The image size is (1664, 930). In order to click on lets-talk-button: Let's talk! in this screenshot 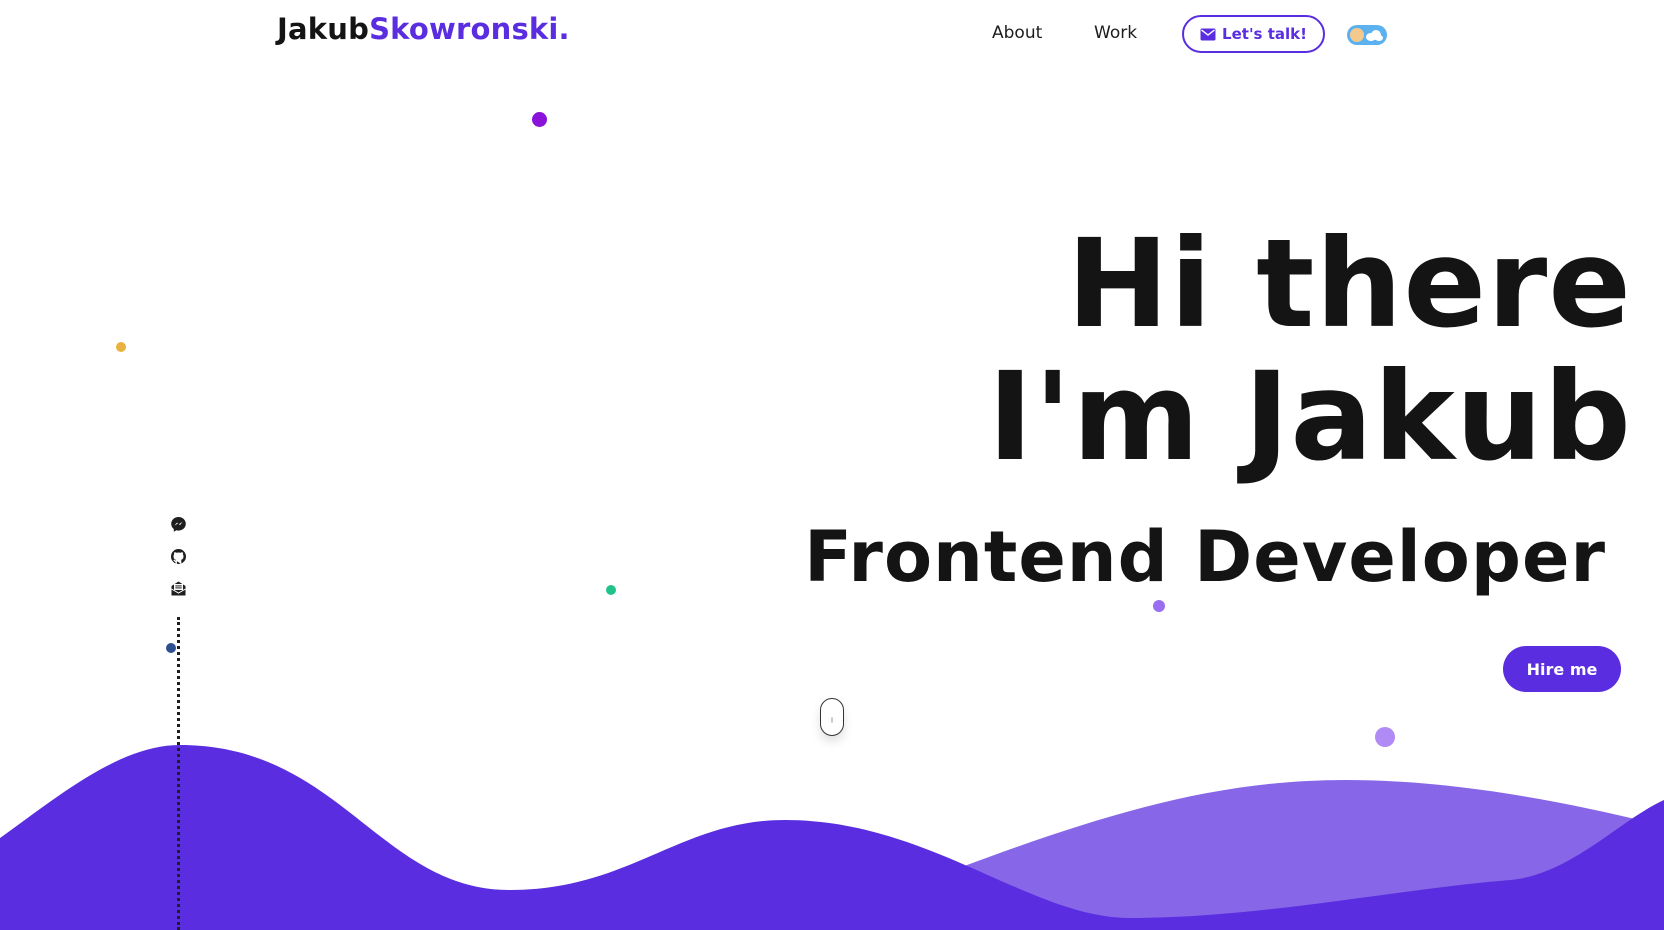, I will do `click(1253, 34)`.